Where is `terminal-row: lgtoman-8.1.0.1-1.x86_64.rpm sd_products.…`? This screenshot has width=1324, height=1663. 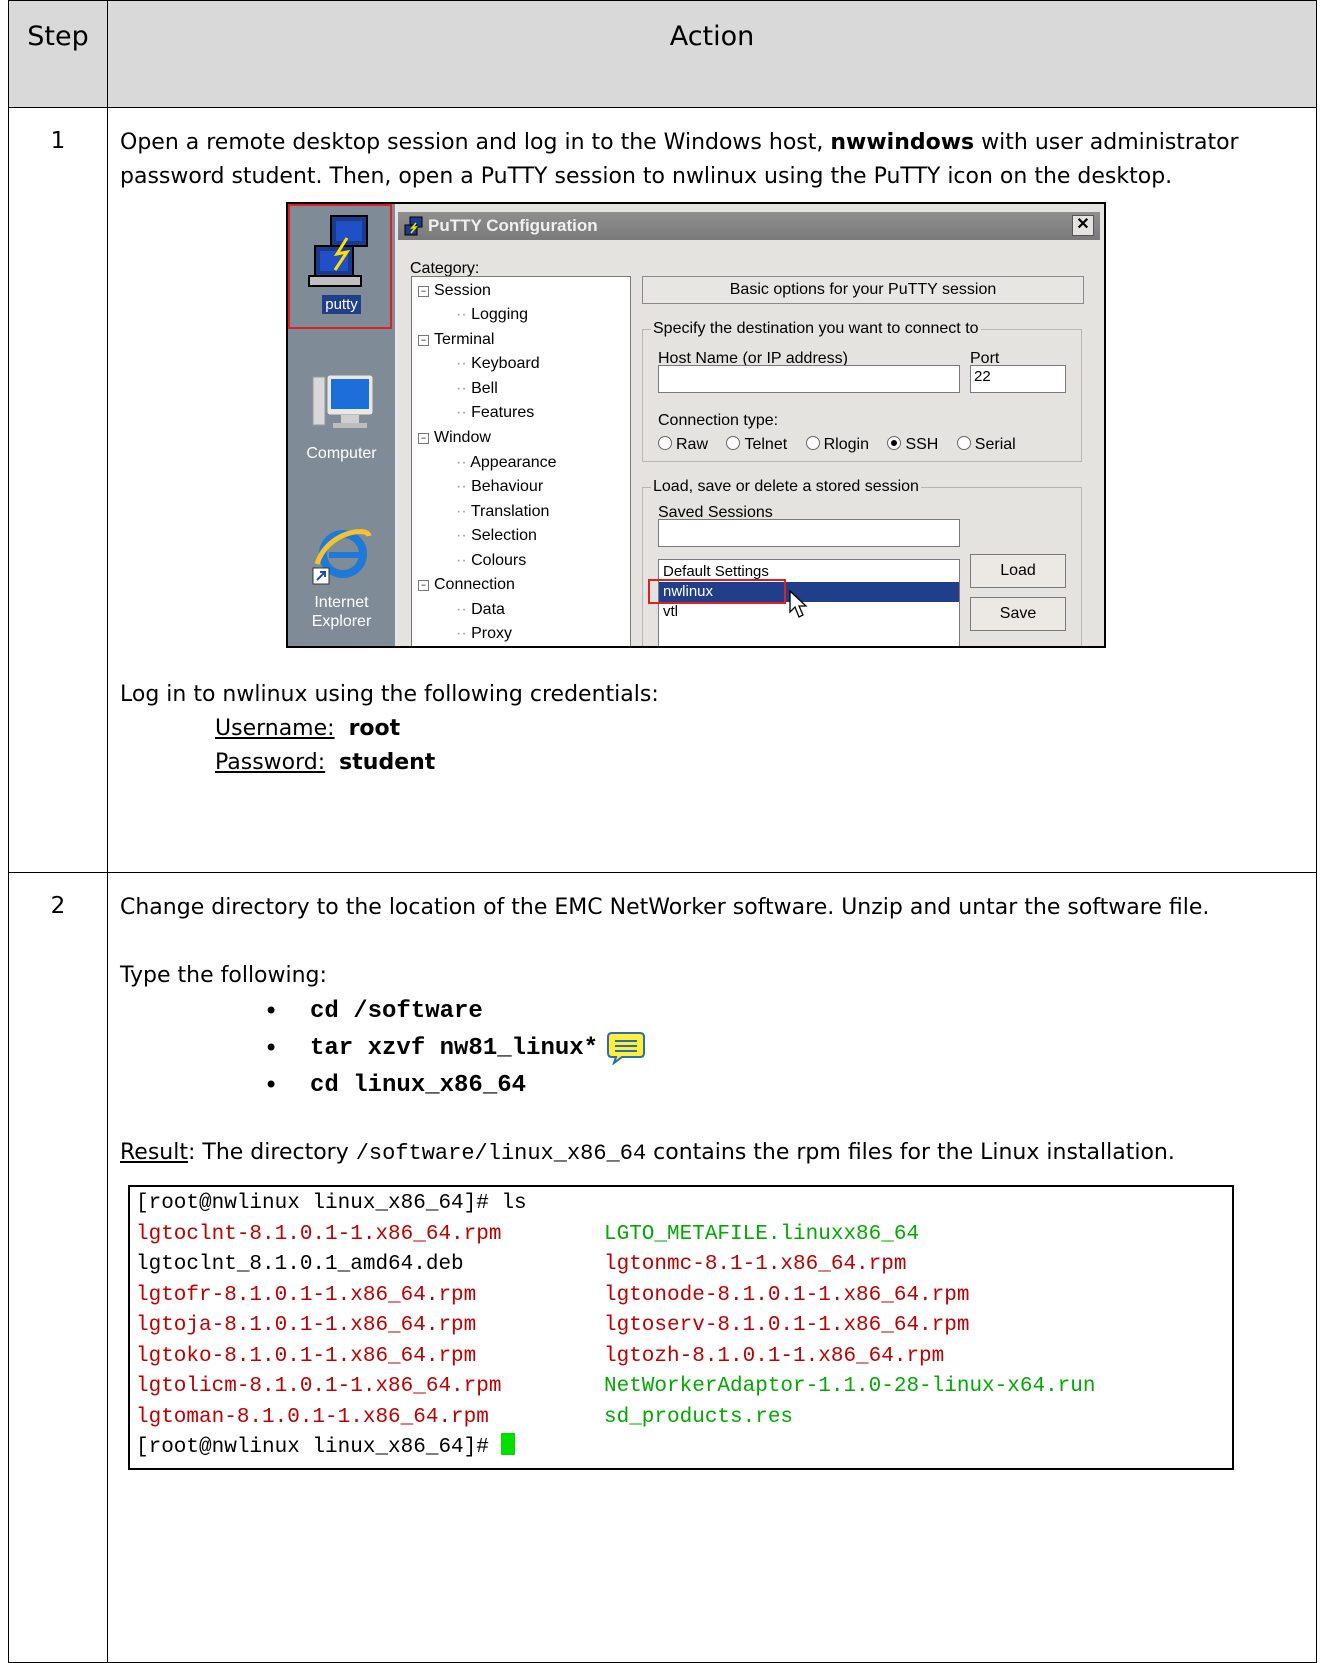 terminal-row: lgtoman-8.1.0.1-1.x86_64.rpm sd_products.… is located at coordinates (465, 1417).